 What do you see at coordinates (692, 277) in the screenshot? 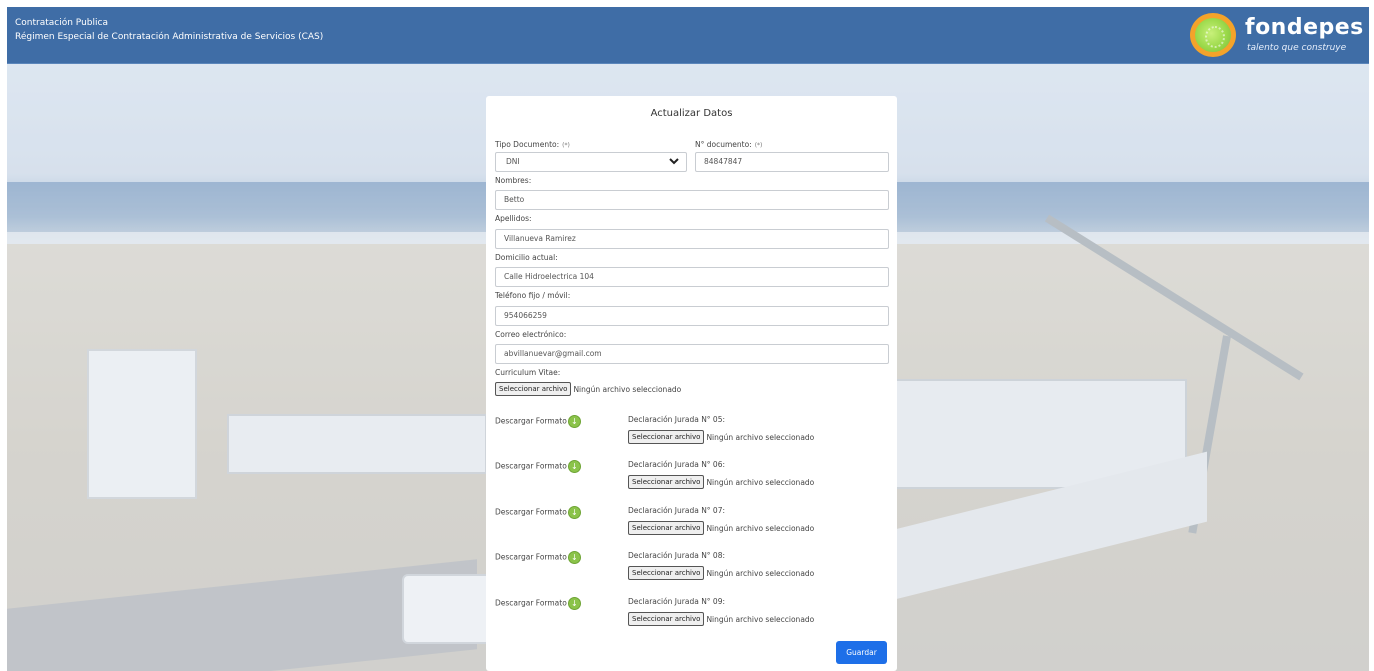
I see `domicilio-input: Calle Hidroelectrica 104` at bounding box center [692, 277].